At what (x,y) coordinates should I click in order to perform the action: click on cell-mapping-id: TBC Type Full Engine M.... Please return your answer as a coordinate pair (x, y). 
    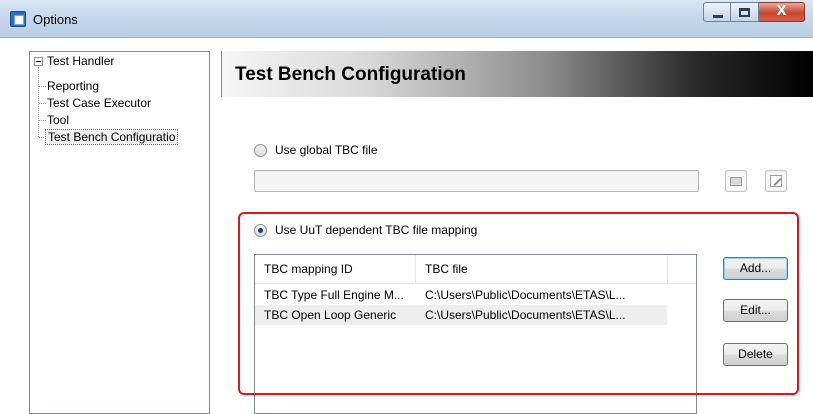
    Looking at the image, I should click on (334, 295).